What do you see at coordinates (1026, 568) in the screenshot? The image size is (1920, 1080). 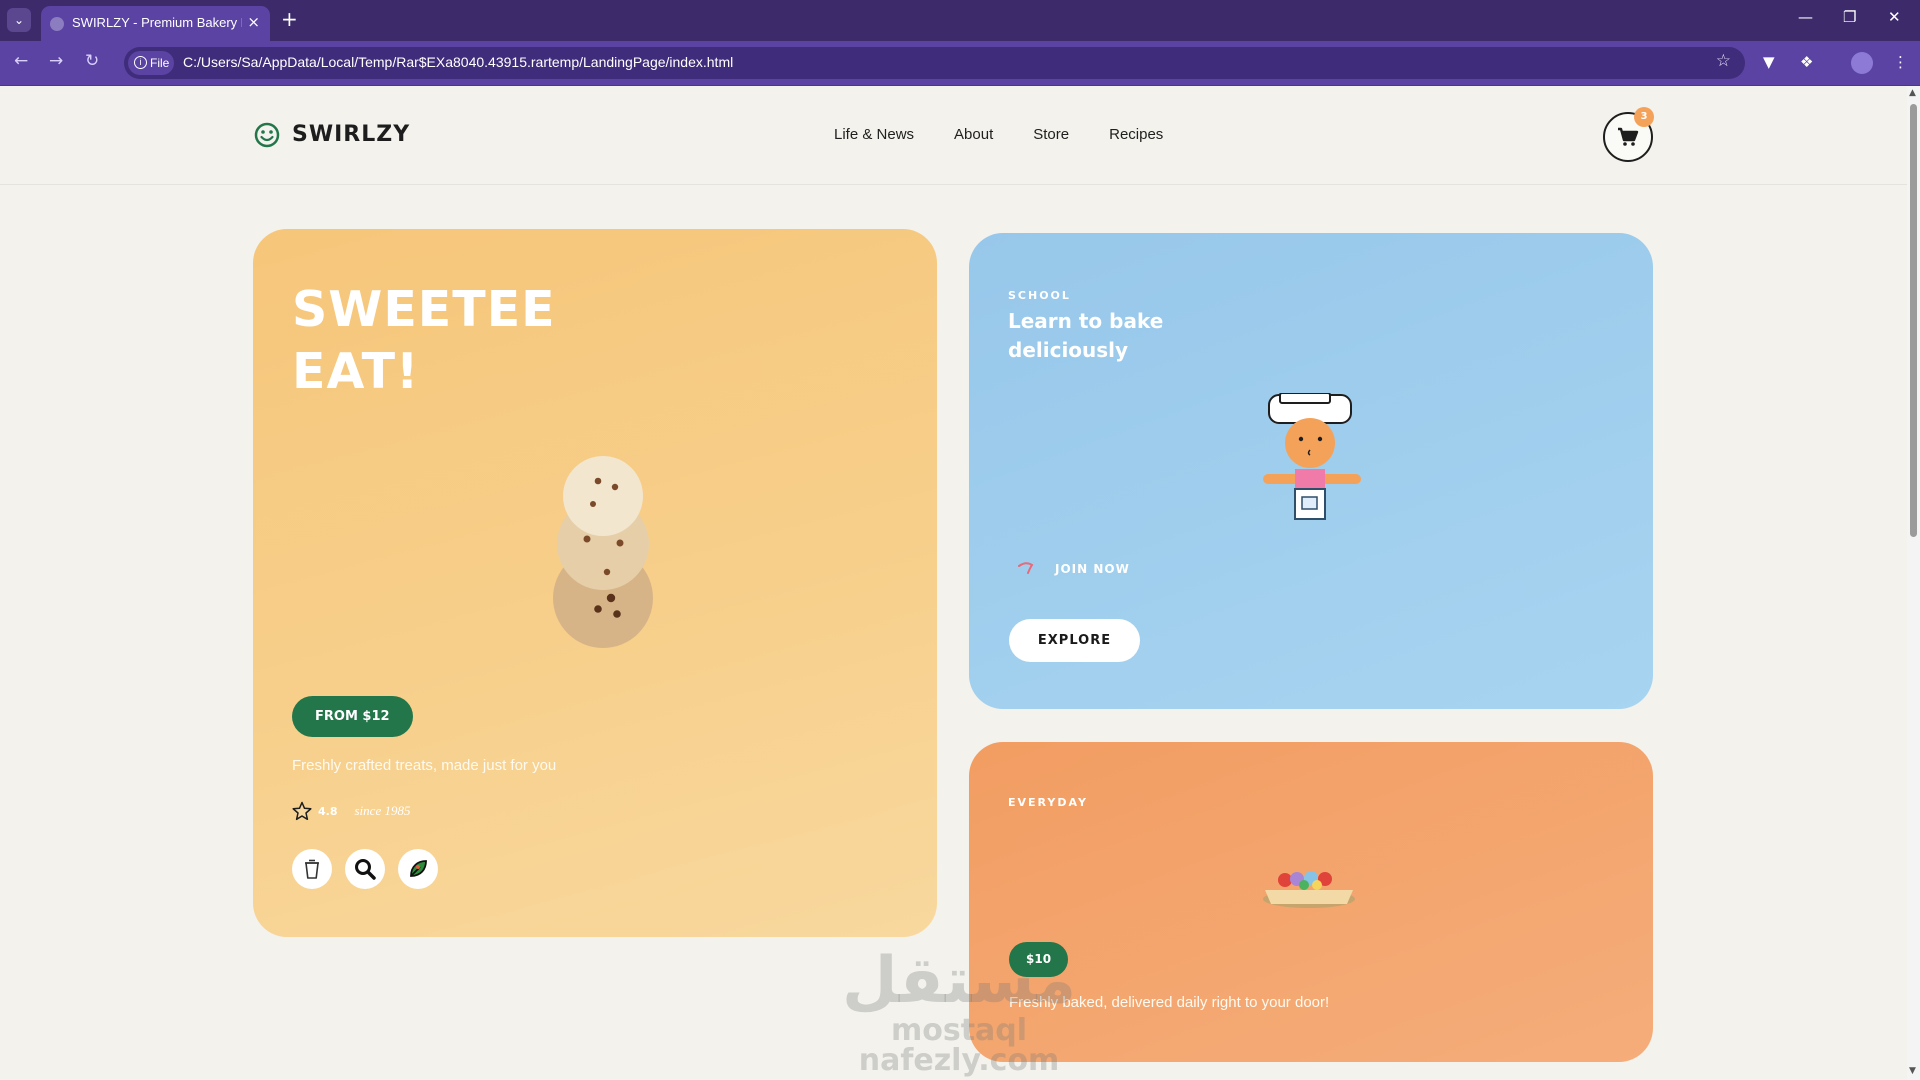 I see `swirl-arrow-icon` at bounding box center [1026, 568].